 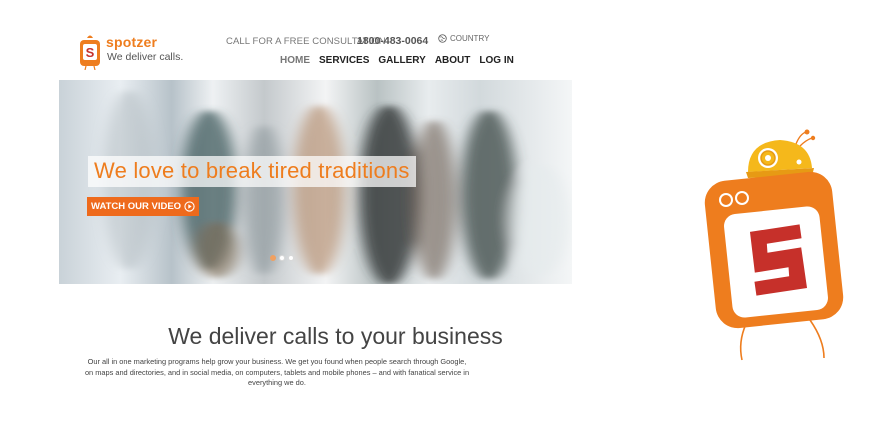 What do you see at coordinates (252, 171) in the screenshot?
I see `hero-headline: We love to break tired traditions` at bounding box center [252, 171].